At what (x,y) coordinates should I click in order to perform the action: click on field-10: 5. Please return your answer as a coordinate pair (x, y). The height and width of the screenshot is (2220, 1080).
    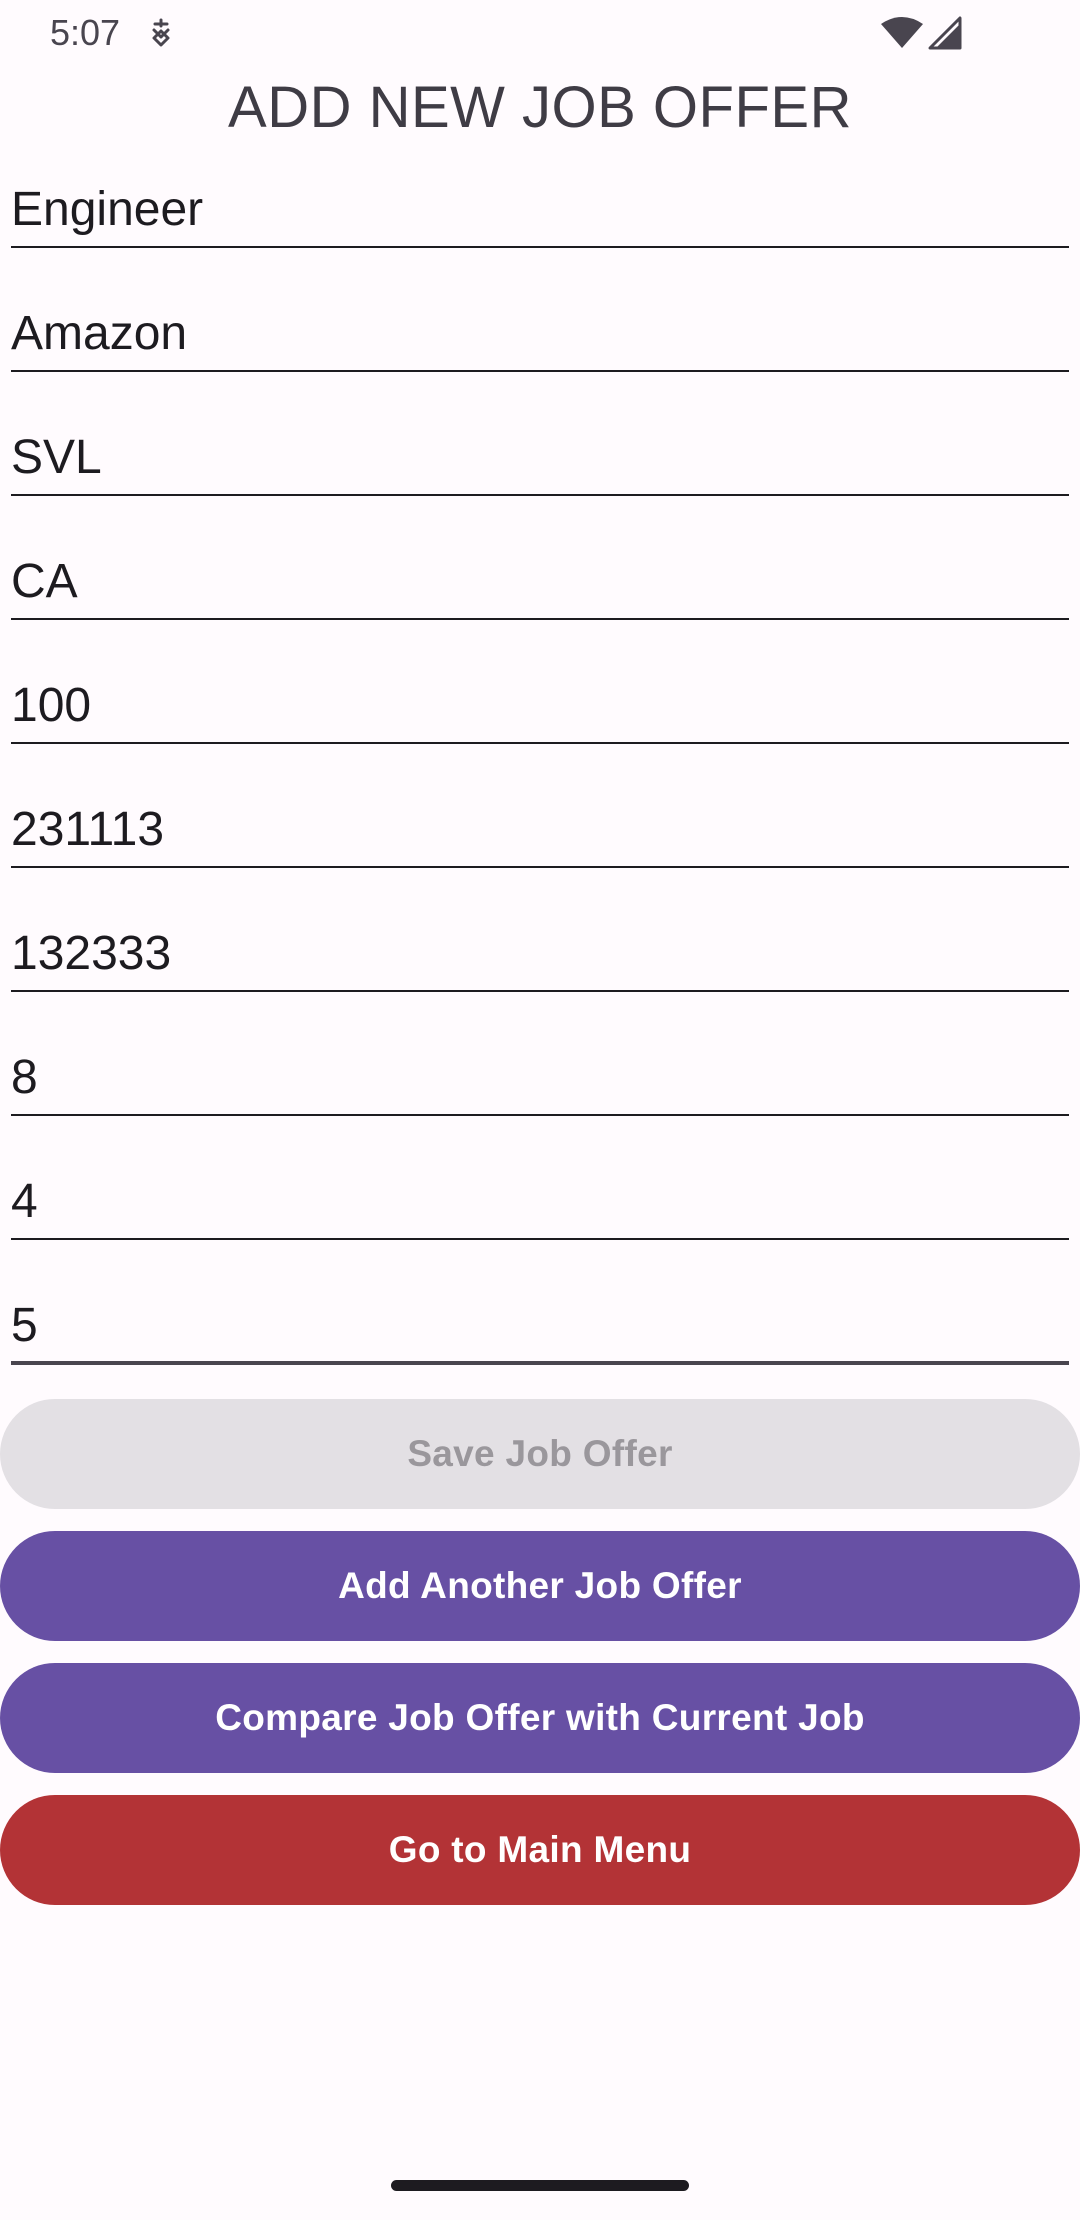
    Looking at the image, I should click on (540, 1348).